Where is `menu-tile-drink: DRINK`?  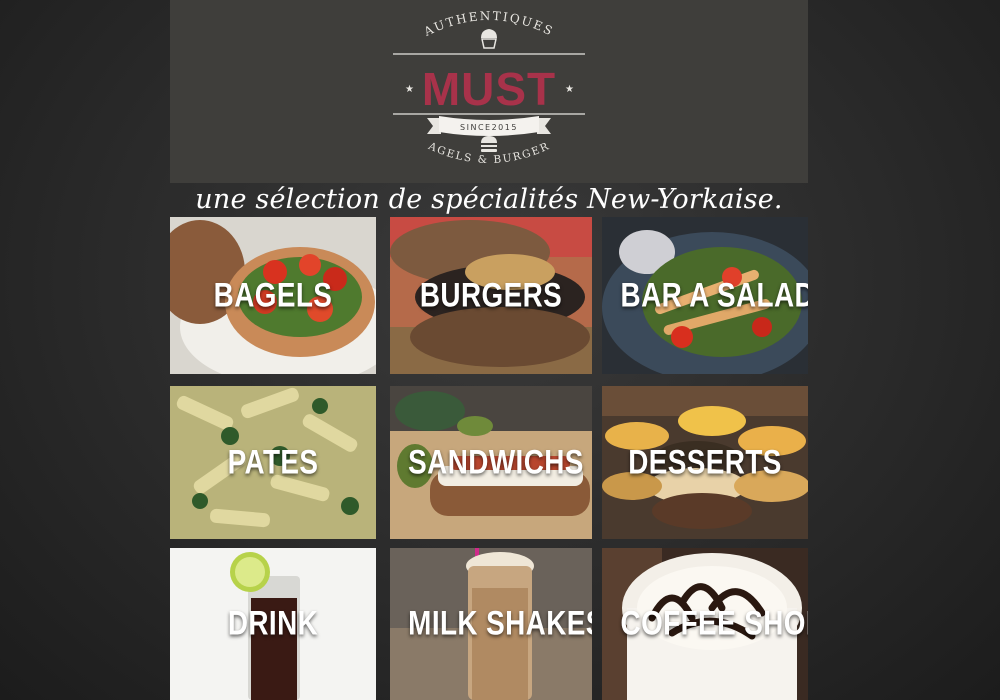
menu-tile-drink: DRINK is located at coordinates (273, 624).